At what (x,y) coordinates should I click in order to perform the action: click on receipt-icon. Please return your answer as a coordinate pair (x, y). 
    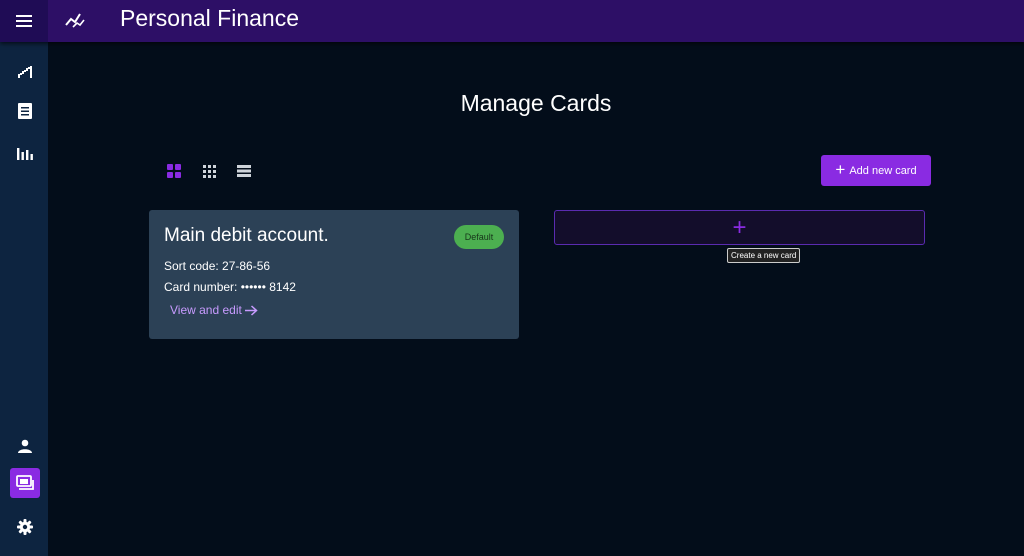
    Looking at the image, I should click on (25, 111).